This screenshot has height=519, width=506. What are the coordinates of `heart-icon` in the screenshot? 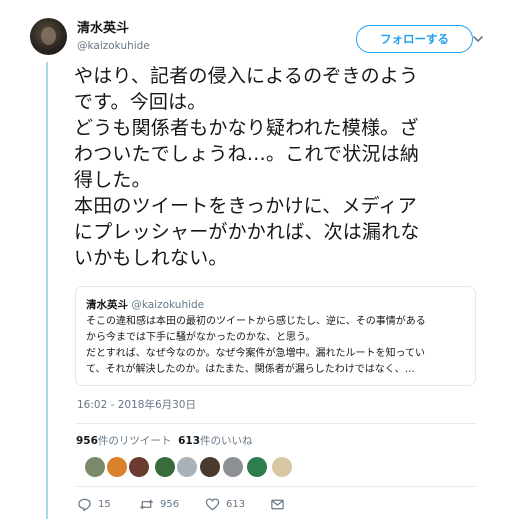 It's located at (212, 503).